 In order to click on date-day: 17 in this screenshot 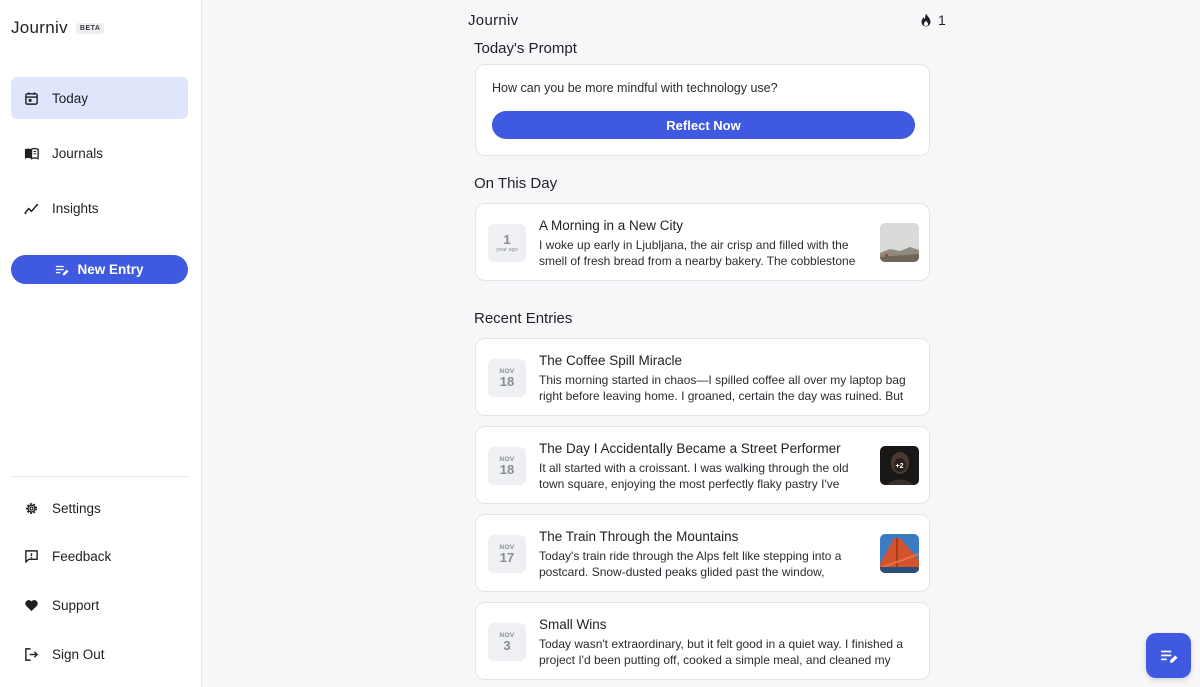, I will do `click(507, 557)`.